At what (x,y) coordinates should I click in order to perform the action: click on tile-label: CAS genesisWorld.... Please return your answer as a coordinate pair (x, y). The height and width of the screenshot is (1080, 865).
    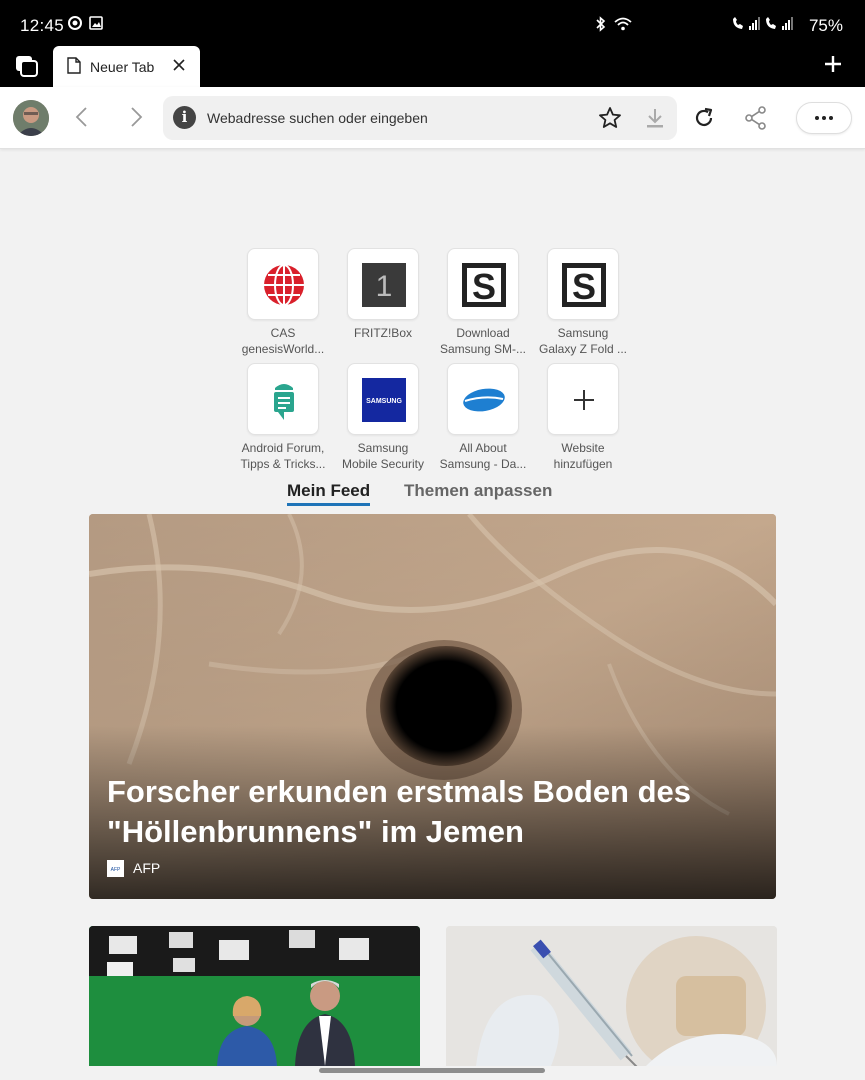
    Looking at the image, I should click on (283, 341).